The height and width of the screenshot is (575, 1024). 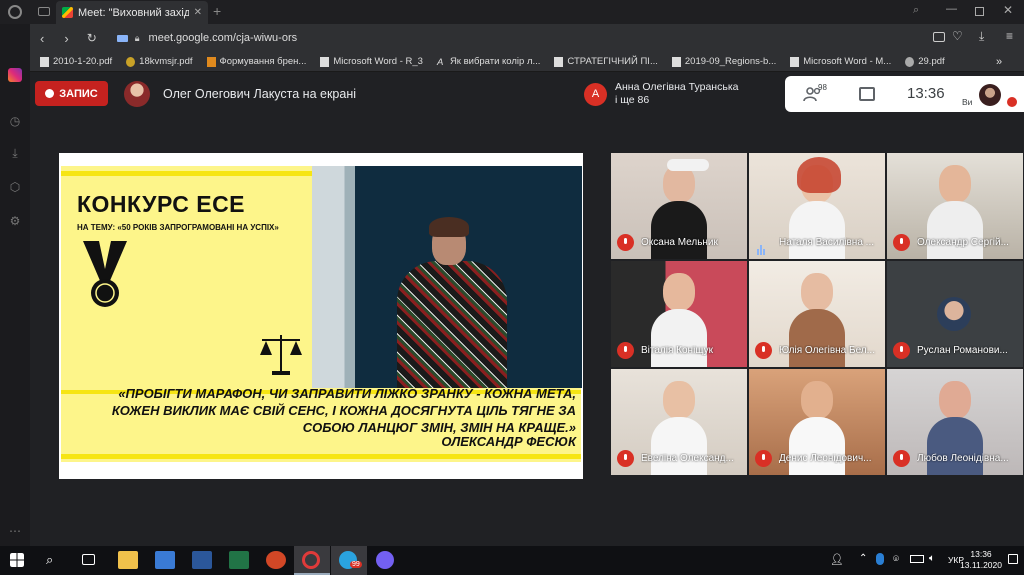 I want to click on meeting-info-bar: А Анна Олегівна Туранська і ще 86, so click(x=685, y=94).